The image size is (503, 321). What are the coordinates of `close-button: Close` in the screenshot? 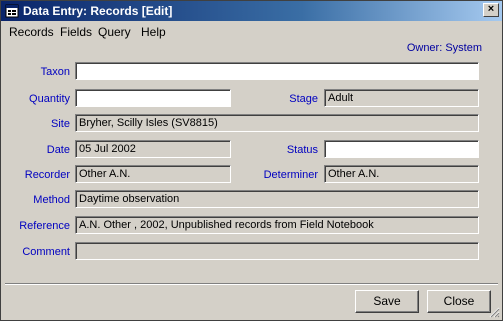 It's located at (459, 301).